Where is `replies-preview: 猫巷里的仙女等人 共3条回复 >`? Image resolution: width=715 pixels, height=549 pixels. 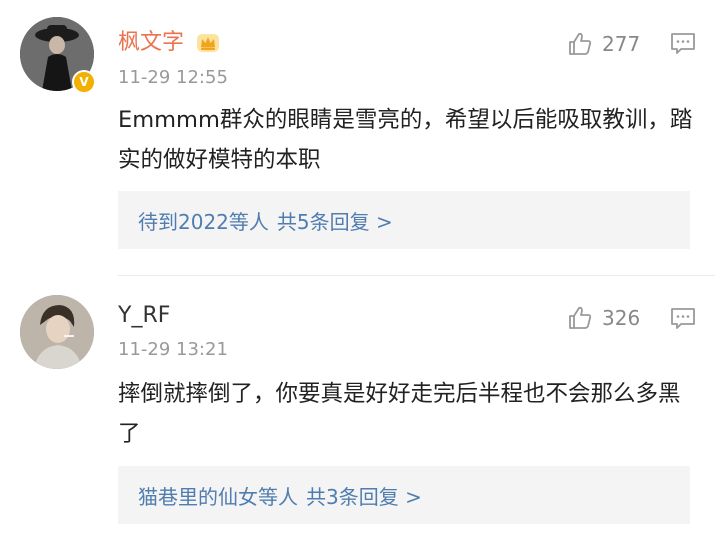 replies-preview: 猫巷里的仙女等人 共3条回复 > is located at coordinates (404, 495).